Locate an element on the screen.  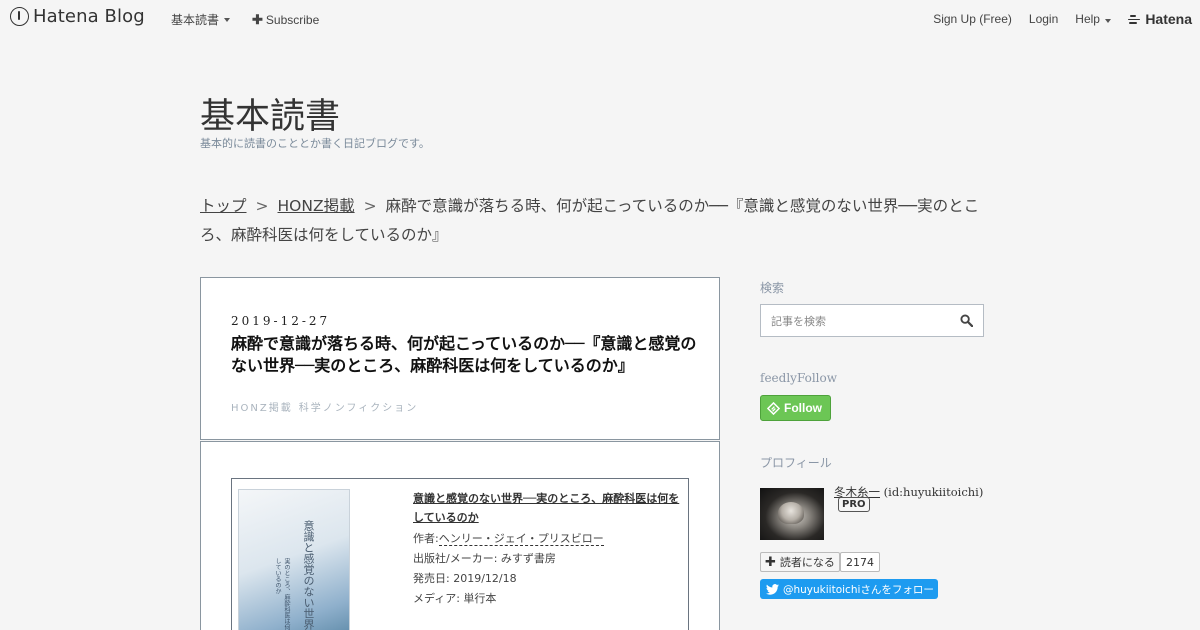
subscribe-button-label: 読者になる is located at coordinates (807, 562).